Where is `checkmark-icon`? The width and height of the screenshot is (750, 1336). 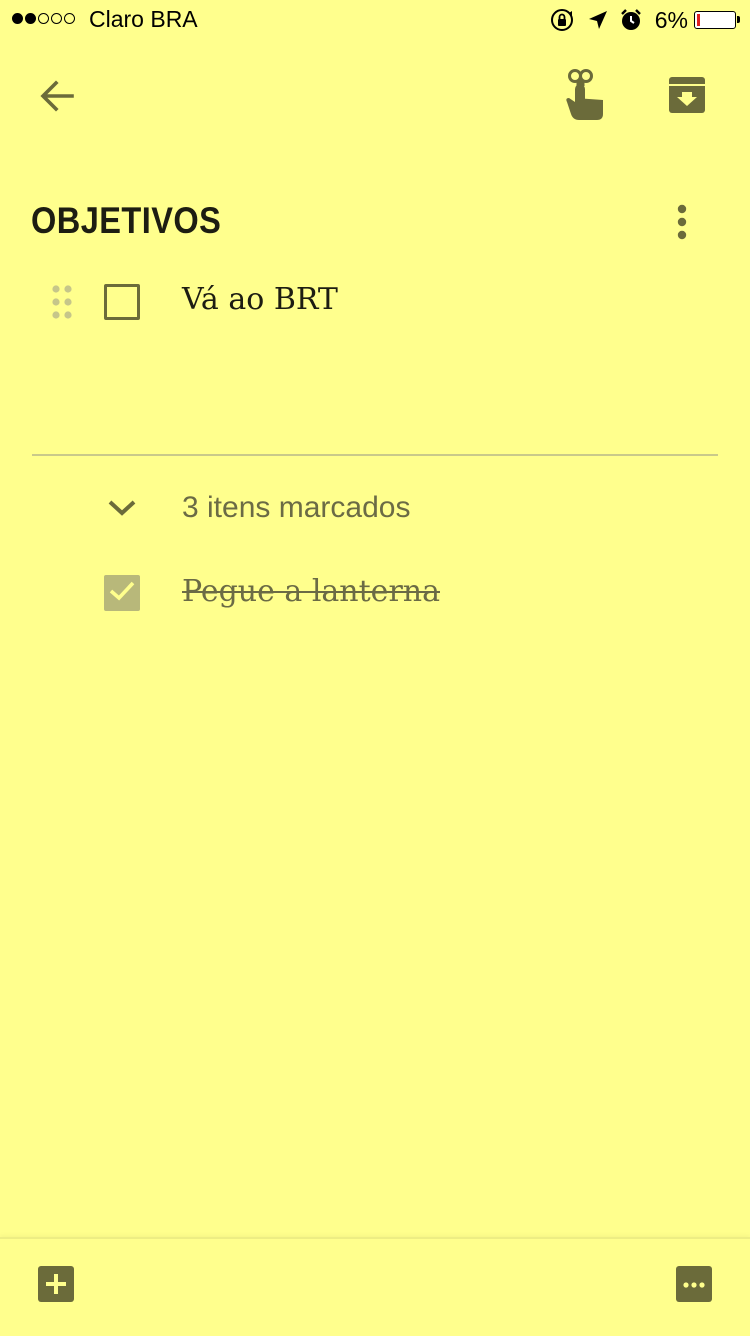 checkmark-icon is located at coordinates (122, 593).